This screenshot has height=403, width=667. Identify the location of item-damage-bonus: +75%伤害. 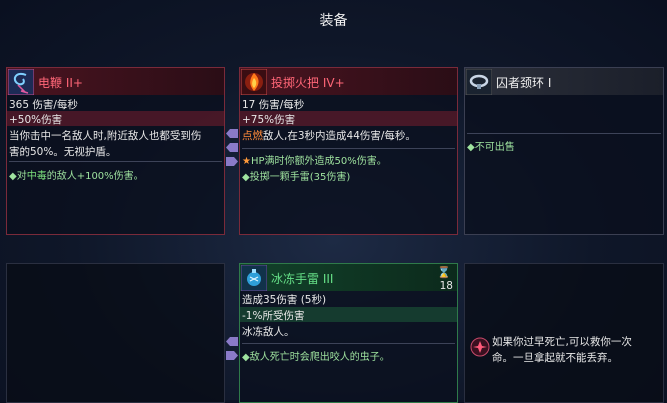
(269, 120).